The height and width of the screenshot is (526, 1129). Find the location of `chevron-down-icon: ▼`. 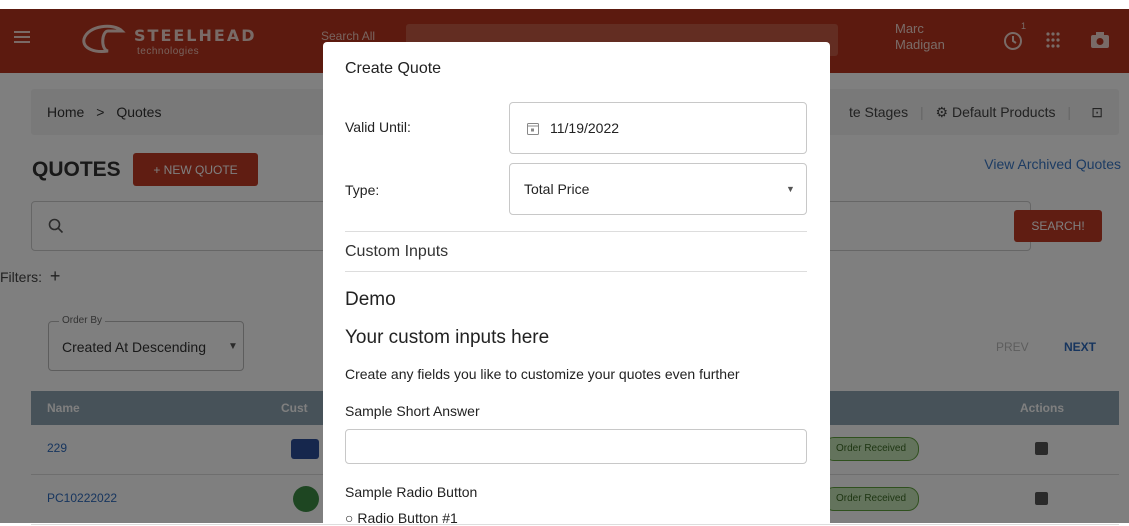

chevron-down-icon: ▼ is located at coordinates (790, 189).